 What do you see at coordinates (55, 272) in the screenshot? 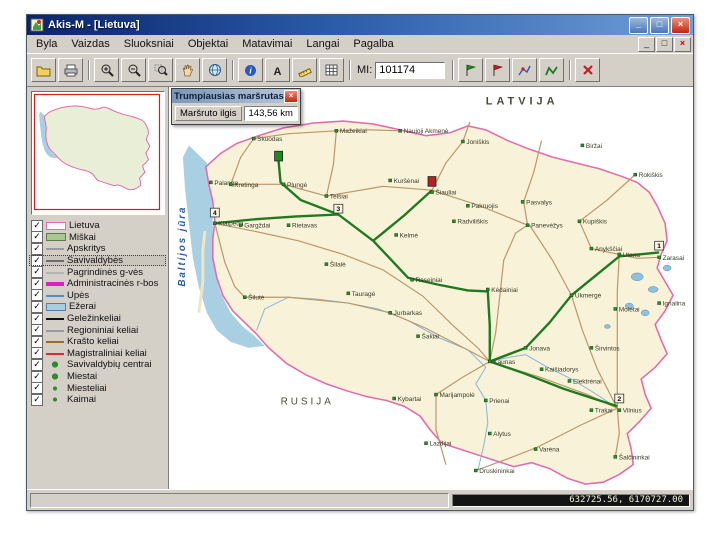
I see `line-gray2-symbol-icon` at bounding box center [55, 272].